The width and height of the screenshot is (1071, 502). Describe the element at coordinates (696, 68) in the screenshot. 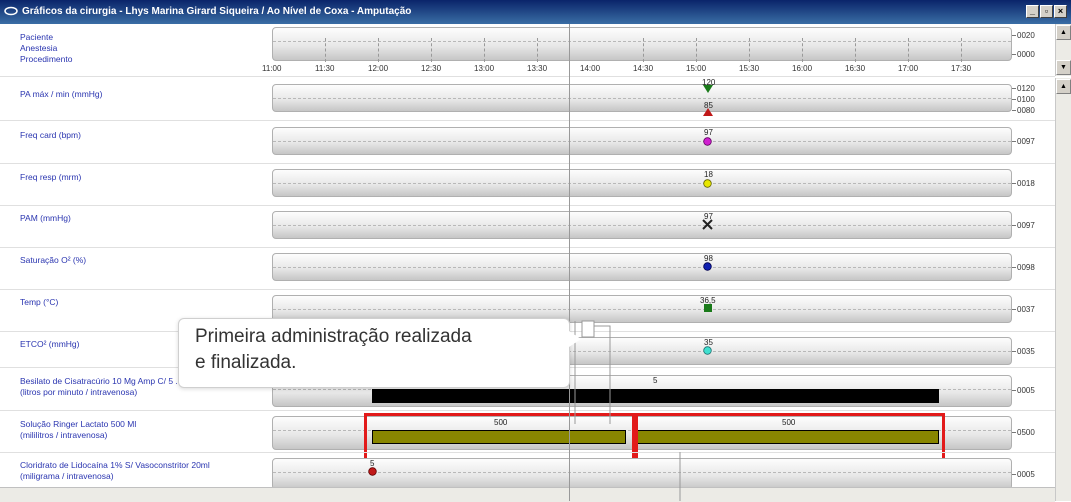

I see `time-label: 15:00` at that location.